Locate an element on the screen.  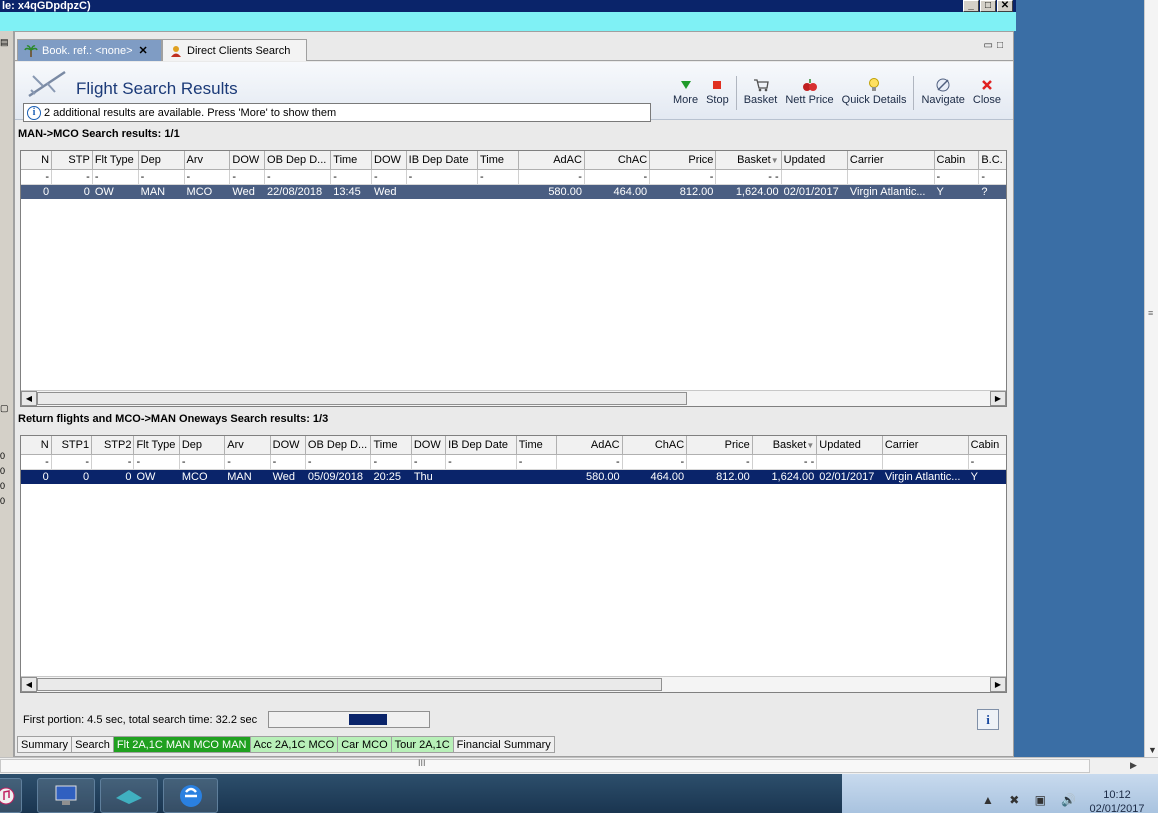
scroll-down-arrow-icon: ▼ is located at coordinates (1152, 750).